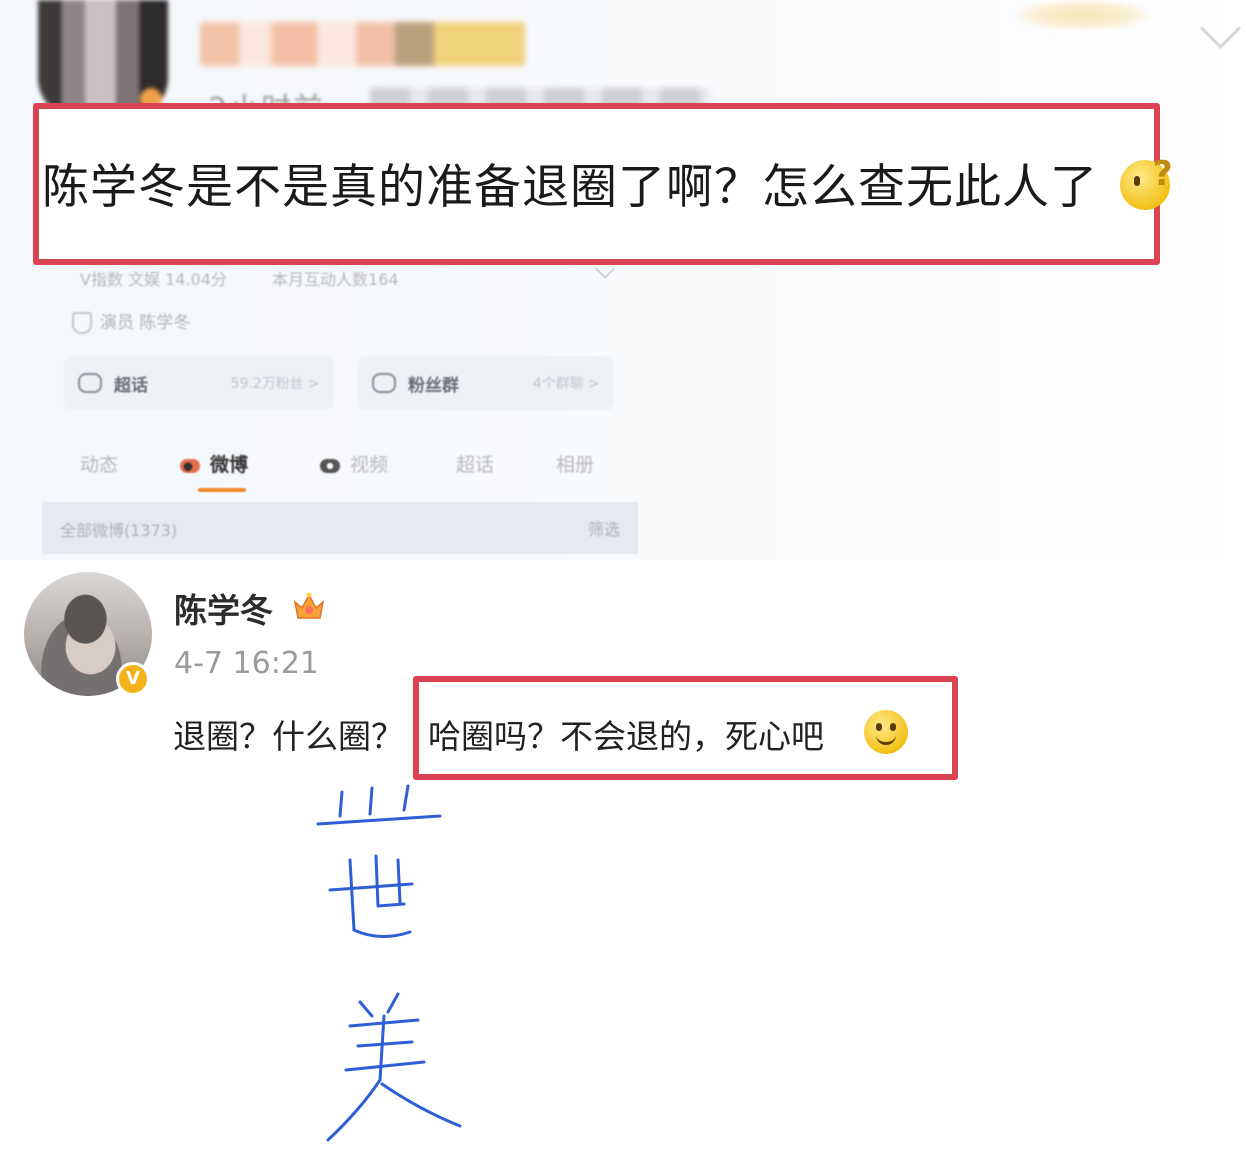 Image resolution: width=1255 pixels, height=1172 pixels. What do you see at coordinates (1083, 15) in the screenshot?
I see `decoration` at bounding box center [1083, 15].